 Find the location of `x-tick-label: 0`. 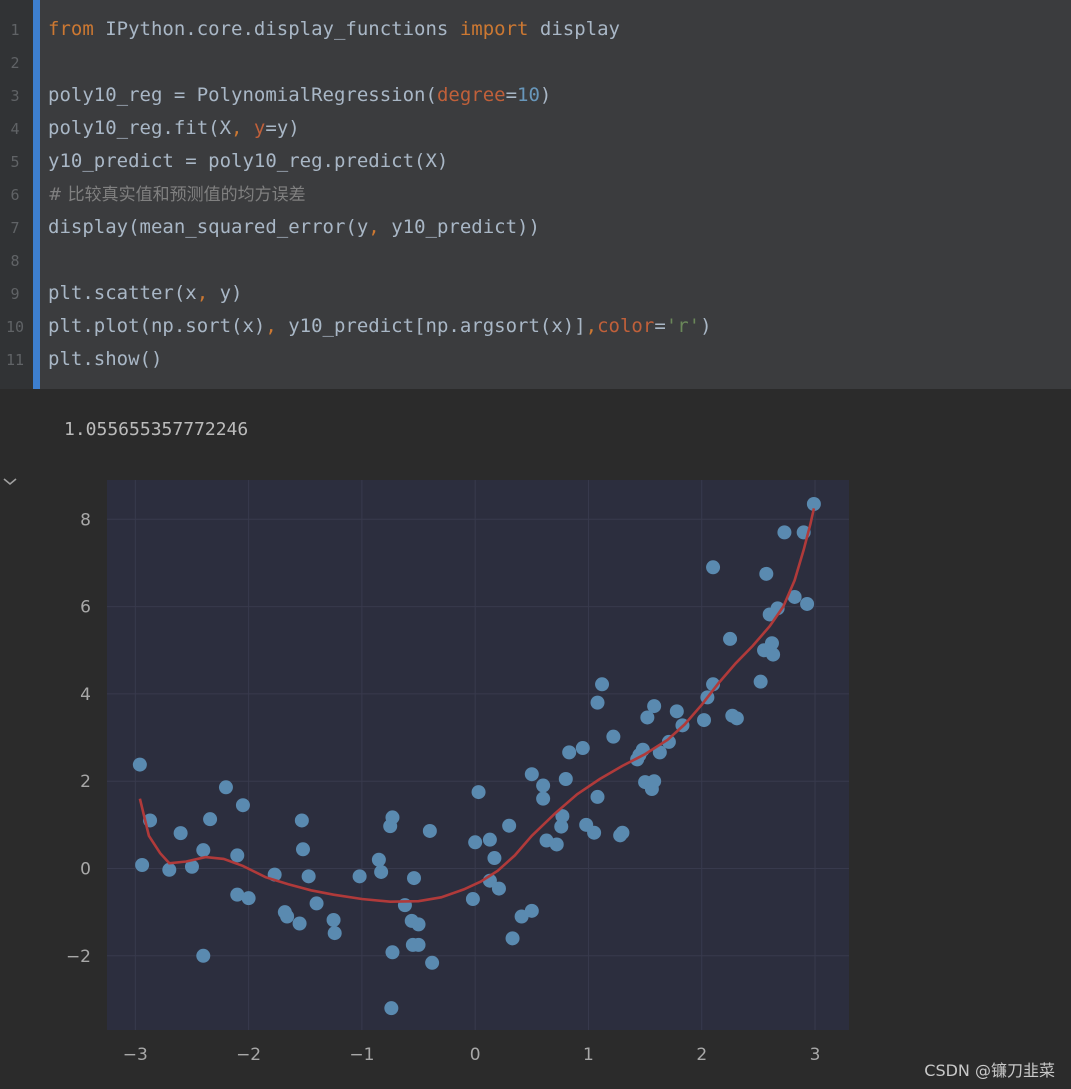

x-tick-label: 0 is located at coordinates (475, 1055).